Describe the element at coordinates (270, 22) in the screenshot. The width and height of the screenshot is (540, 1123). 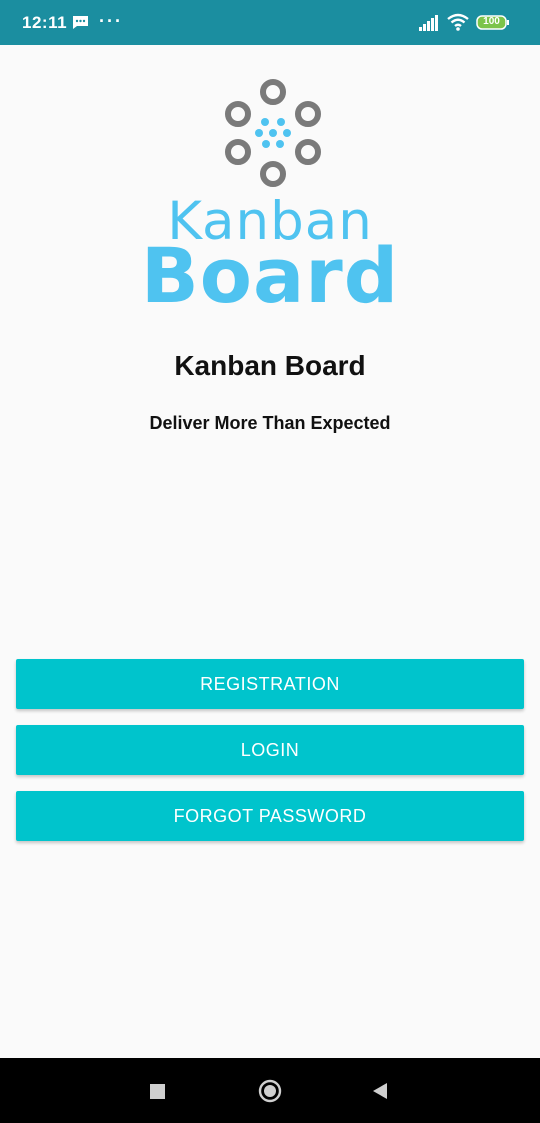
I see `status-bar: 12:11 ··· 100` at that location.